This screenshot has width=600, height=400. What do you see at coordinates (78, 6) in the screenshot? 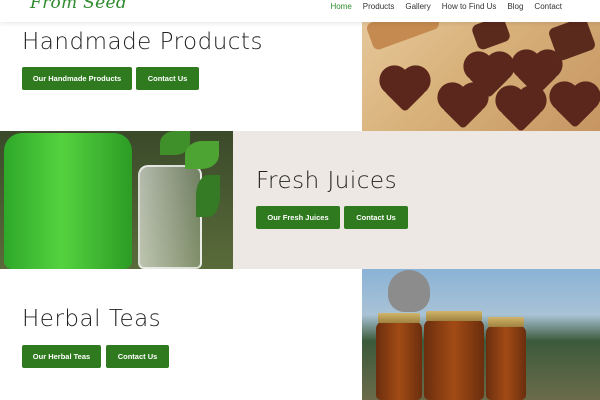
I see `site-logo: From Seed` at bounding box center [78, 6].